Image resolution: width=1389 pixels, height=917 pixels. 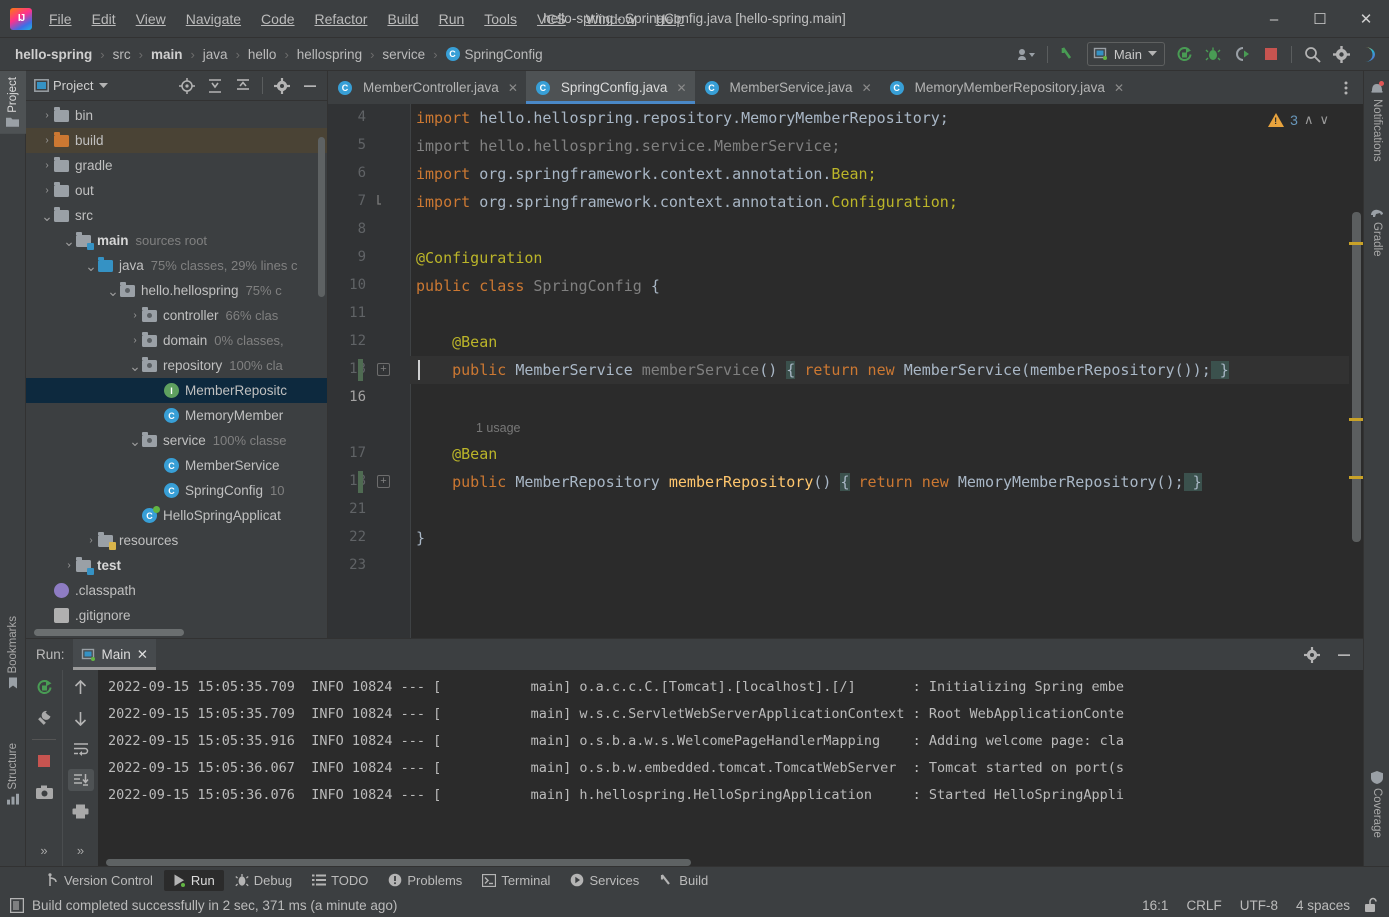 What do you see at coordinates (81, 718) in the screenshot?
I see `scroll-down-icon` at bounding box center [81, 718].